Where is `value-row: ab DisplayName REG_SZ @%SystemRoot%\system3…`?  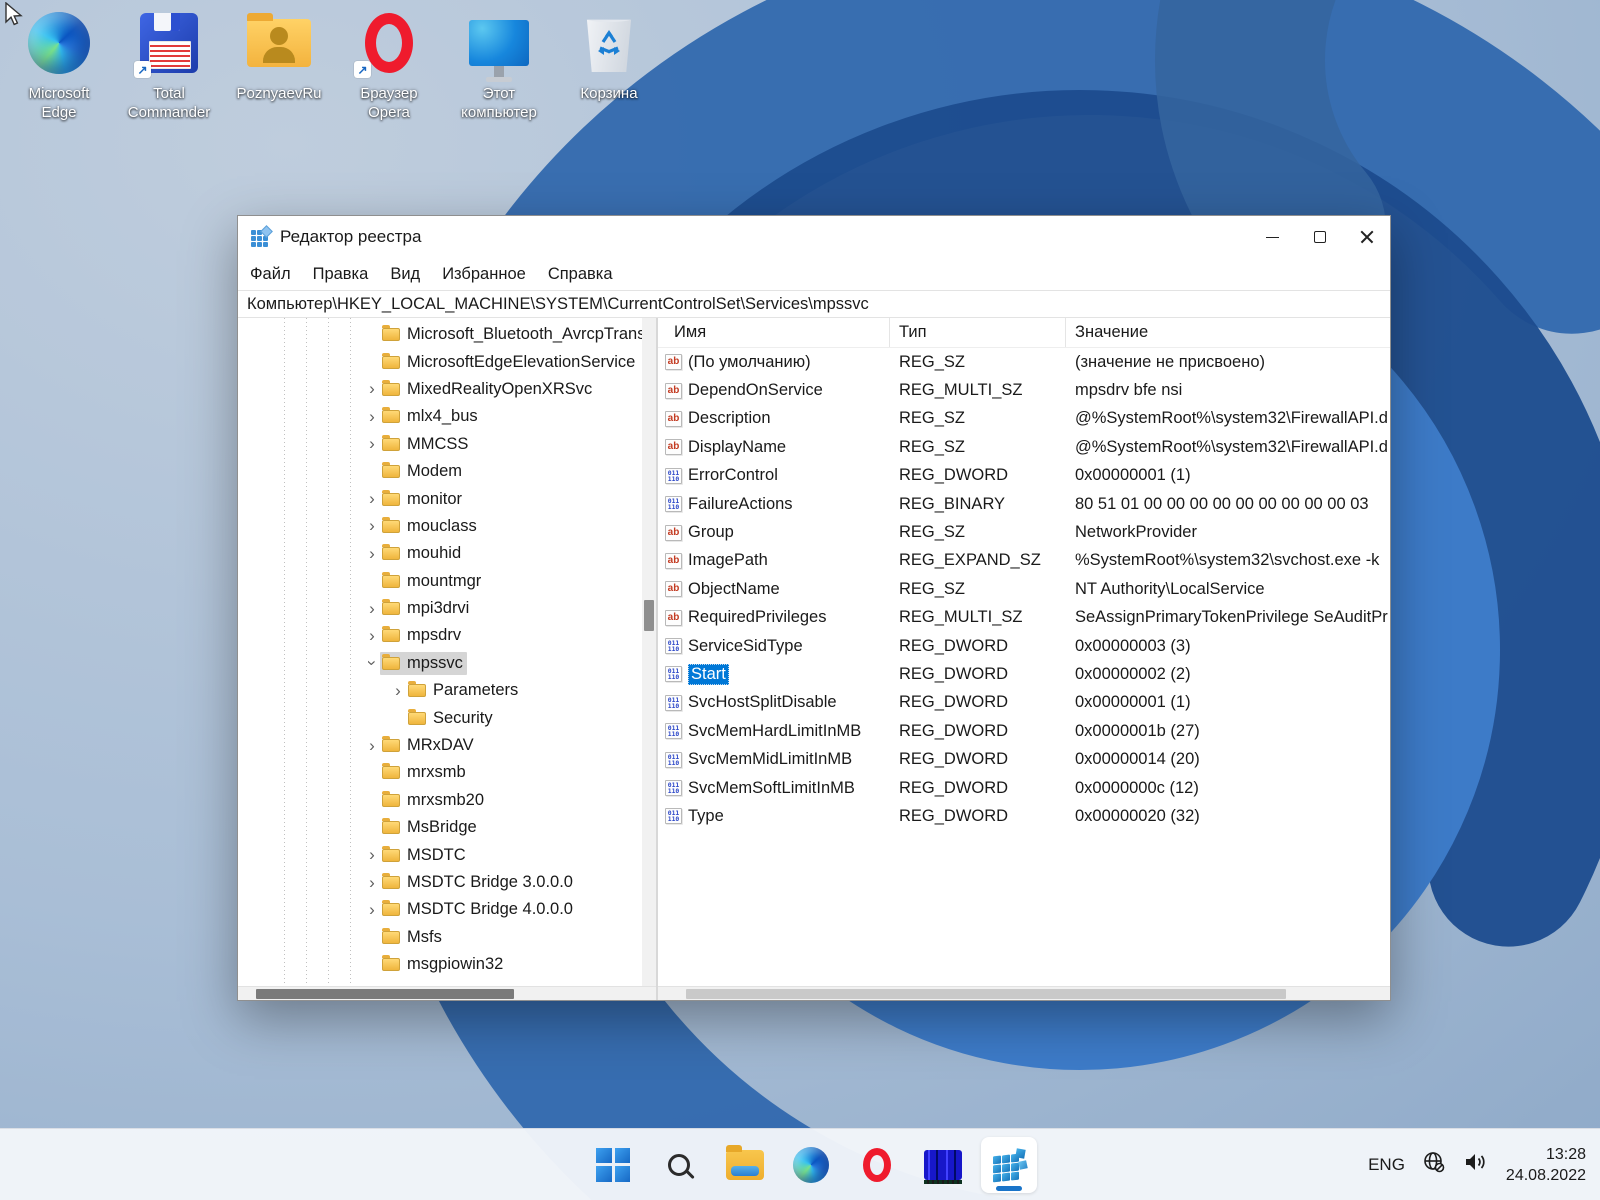
value-row: ab DisplayName REG_SZ @%SystemRoot%\system3… is located at coordinates (1024, 447).